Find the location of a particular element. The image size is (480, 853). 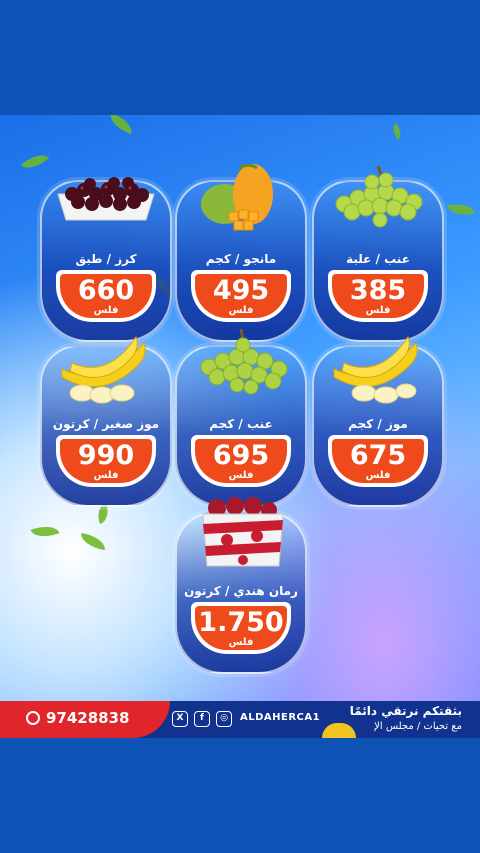

price-value: 990 is located at coordinates (106, 455).